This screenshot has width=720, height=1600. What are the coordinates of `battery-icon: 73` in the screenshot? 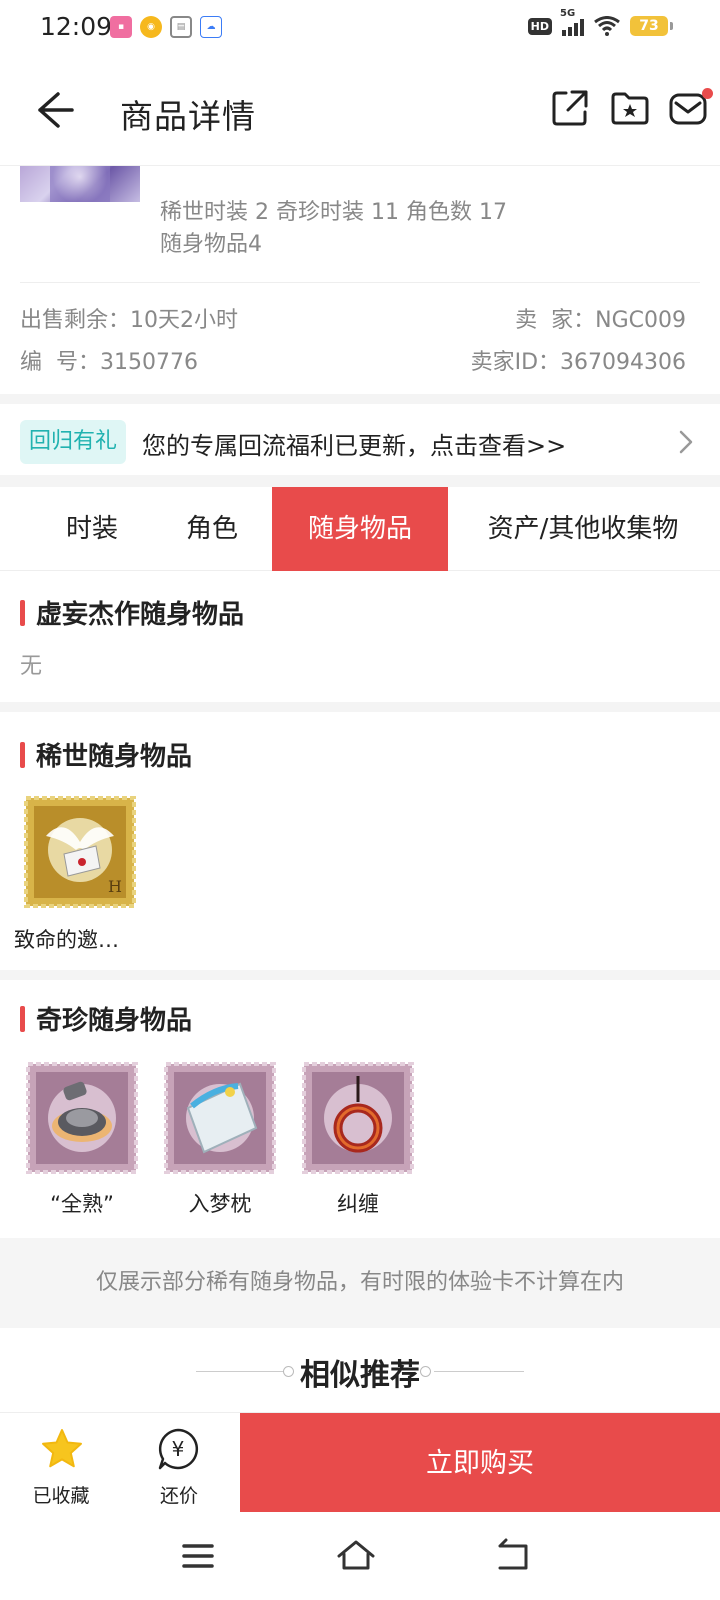 It's located at (651, 26).